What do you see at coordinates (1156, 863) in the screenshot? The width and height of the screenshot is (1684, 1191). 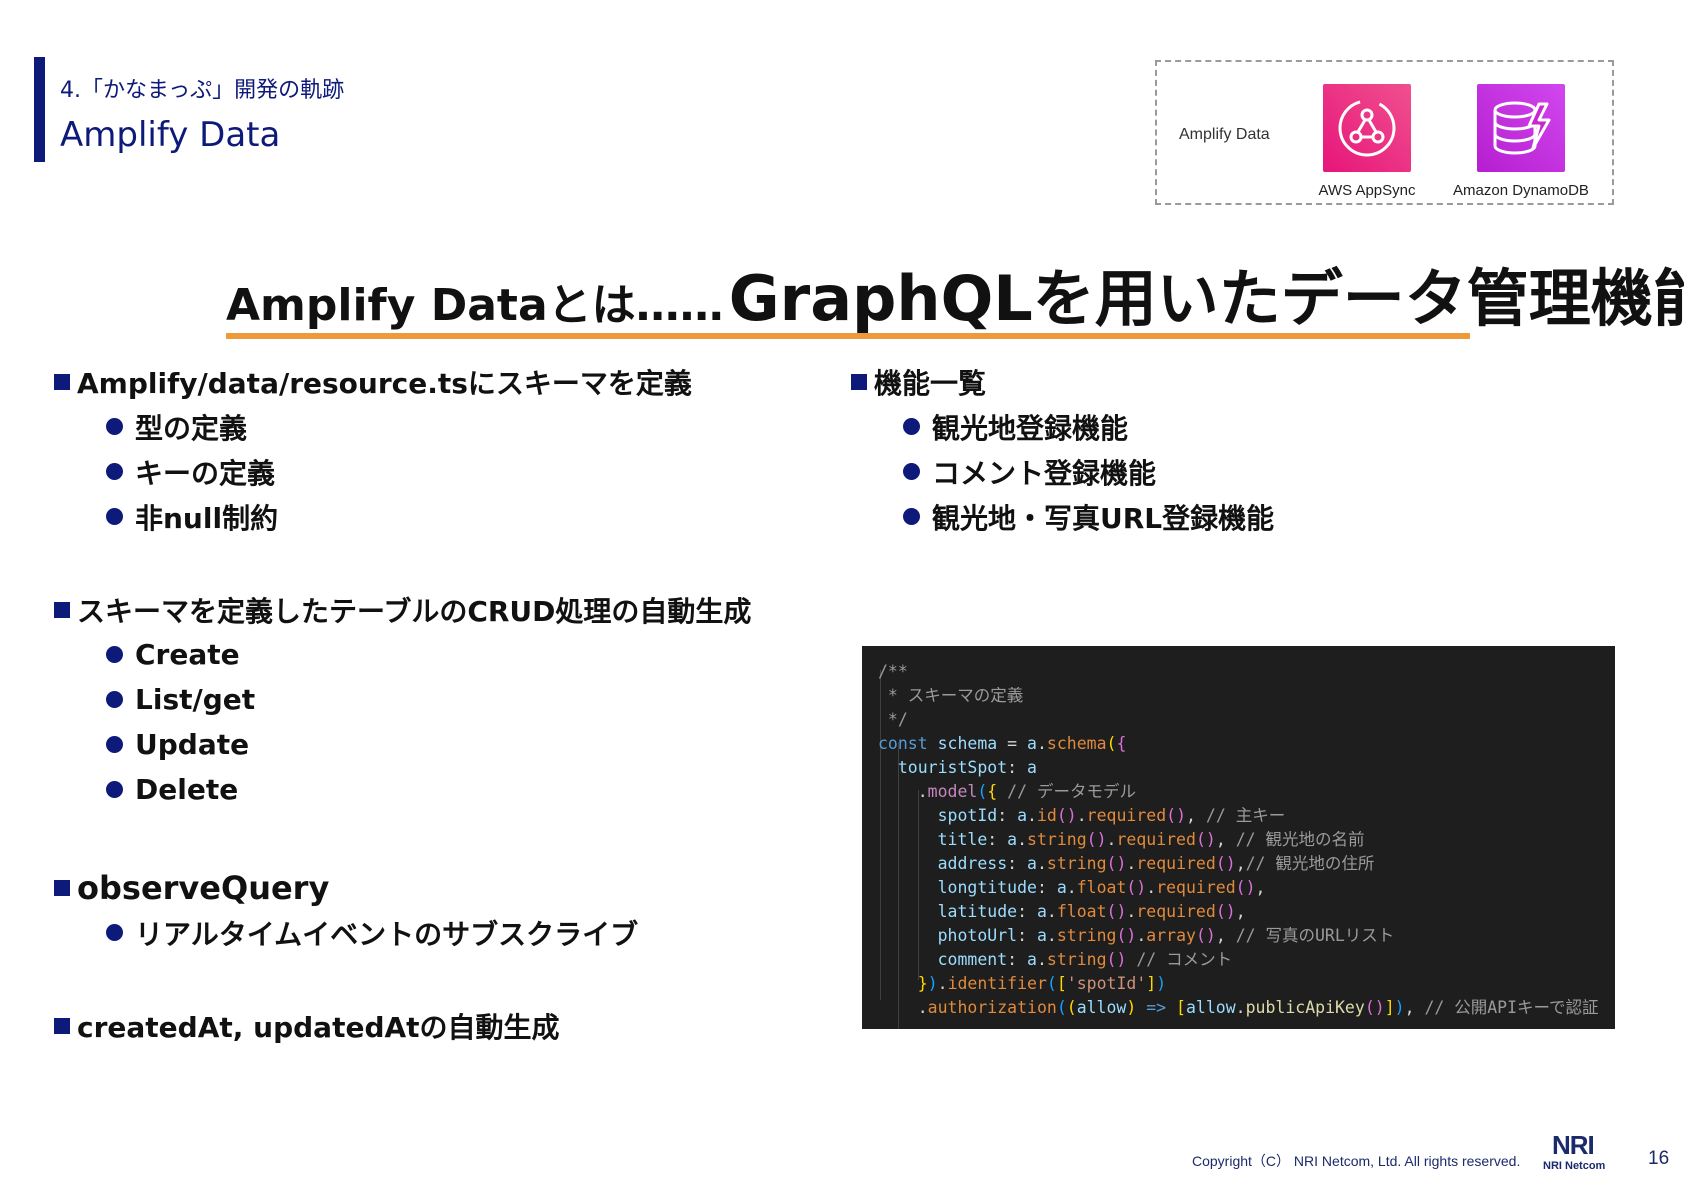 I see `code-line: address: a.string().required(),// 観光地の住所` at bounding box center [1156, 863].